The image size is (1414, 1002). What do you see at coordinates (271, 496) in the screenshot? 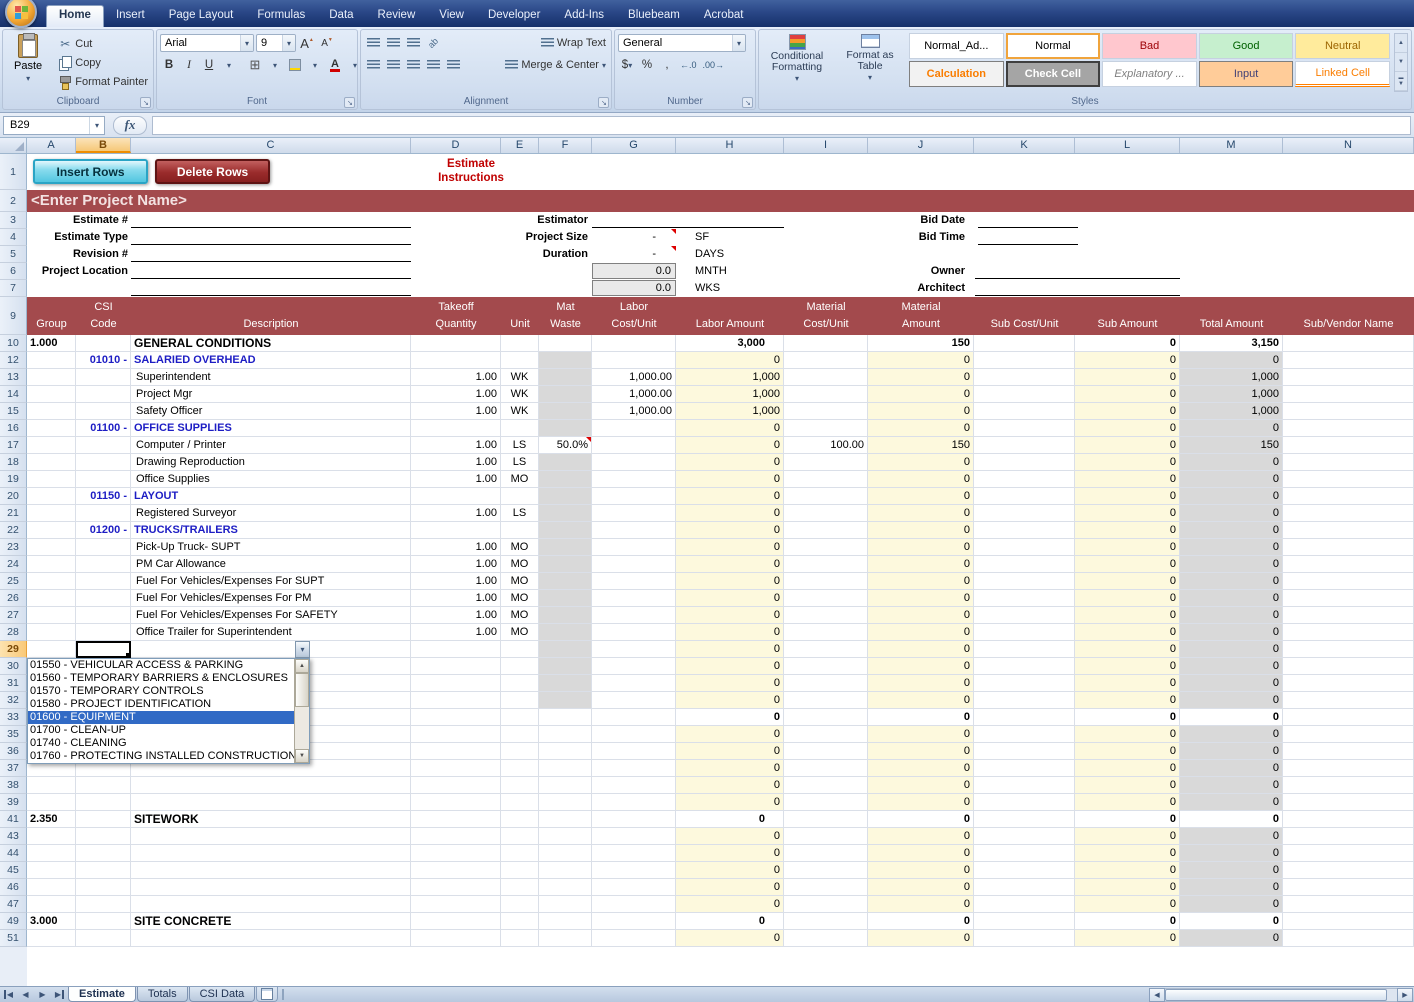
I see `cell-C20: LAYOUT` at bounding box center [271, 496].